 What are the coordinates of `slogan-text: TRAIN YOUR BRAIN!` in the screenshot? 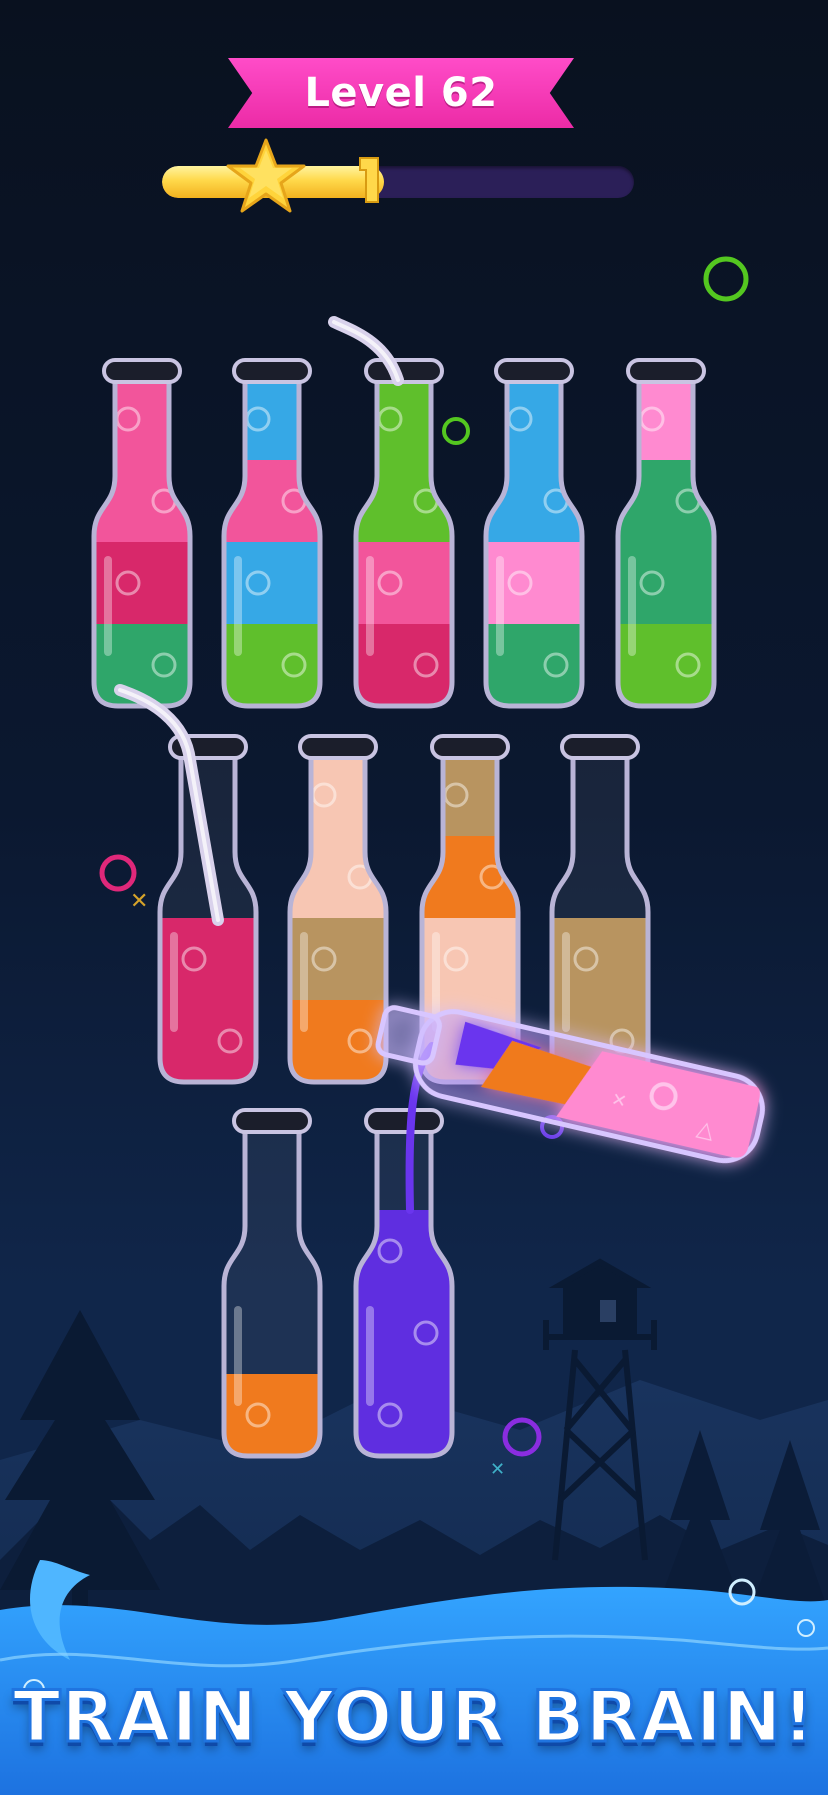 It's located at (413, 1717).